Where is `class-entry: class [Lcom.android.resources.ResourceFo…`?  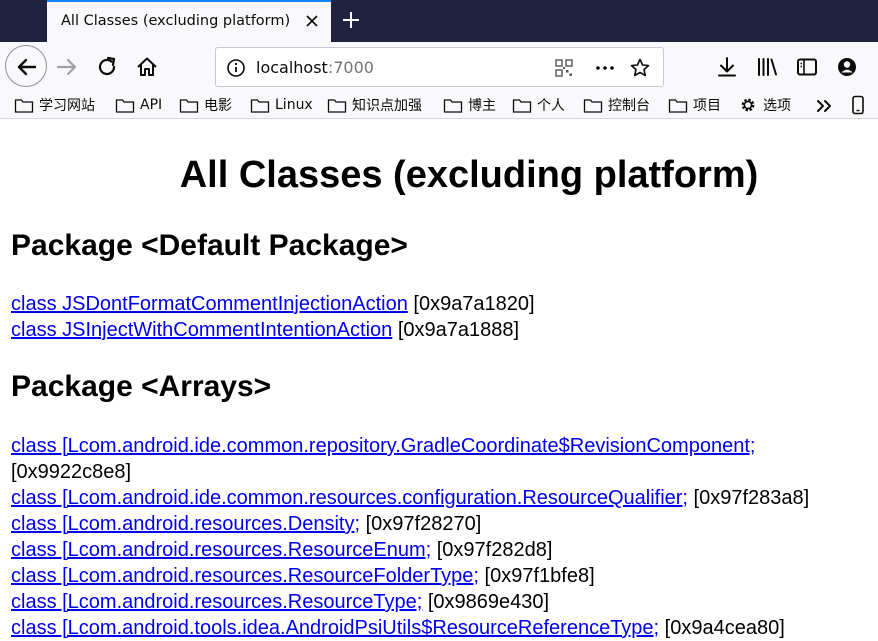
class-entry: class [Lcom.android.resources.ResourceFo… is located at coordinates (303, 576).